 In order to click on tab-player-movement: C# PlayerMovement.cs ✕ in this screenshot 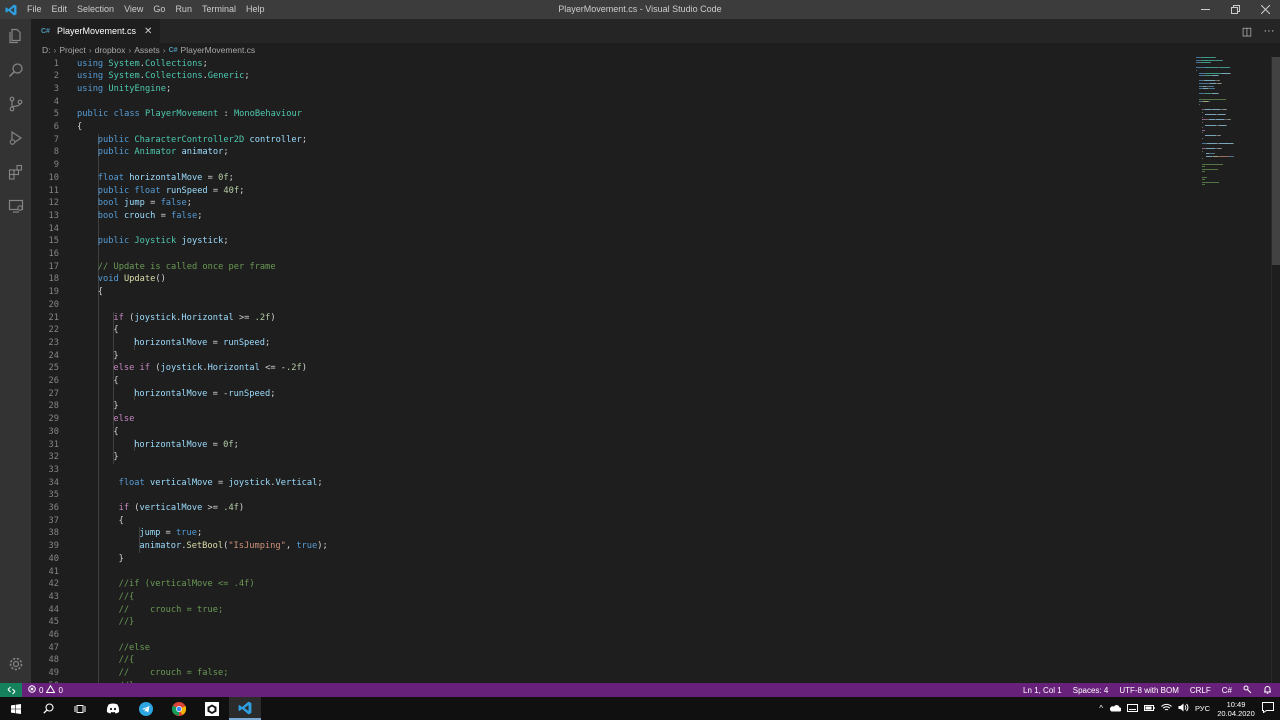, I will do `click(96, 31)`.